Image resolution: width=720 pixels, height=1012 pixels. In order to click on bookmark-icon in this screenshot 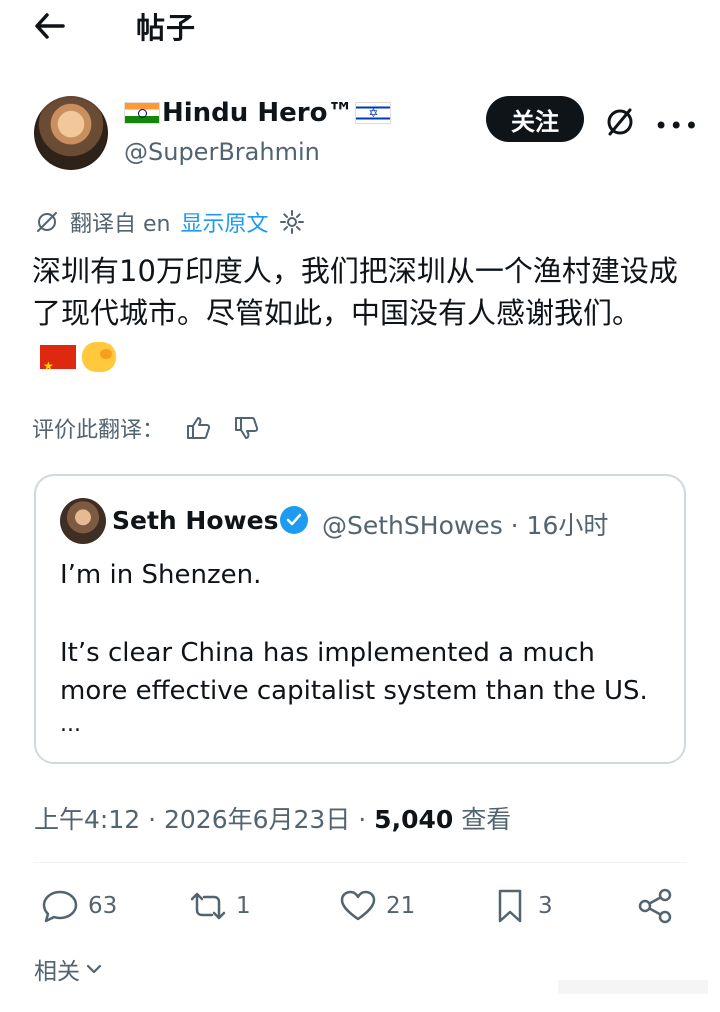, I will do `click(510, 906)`.